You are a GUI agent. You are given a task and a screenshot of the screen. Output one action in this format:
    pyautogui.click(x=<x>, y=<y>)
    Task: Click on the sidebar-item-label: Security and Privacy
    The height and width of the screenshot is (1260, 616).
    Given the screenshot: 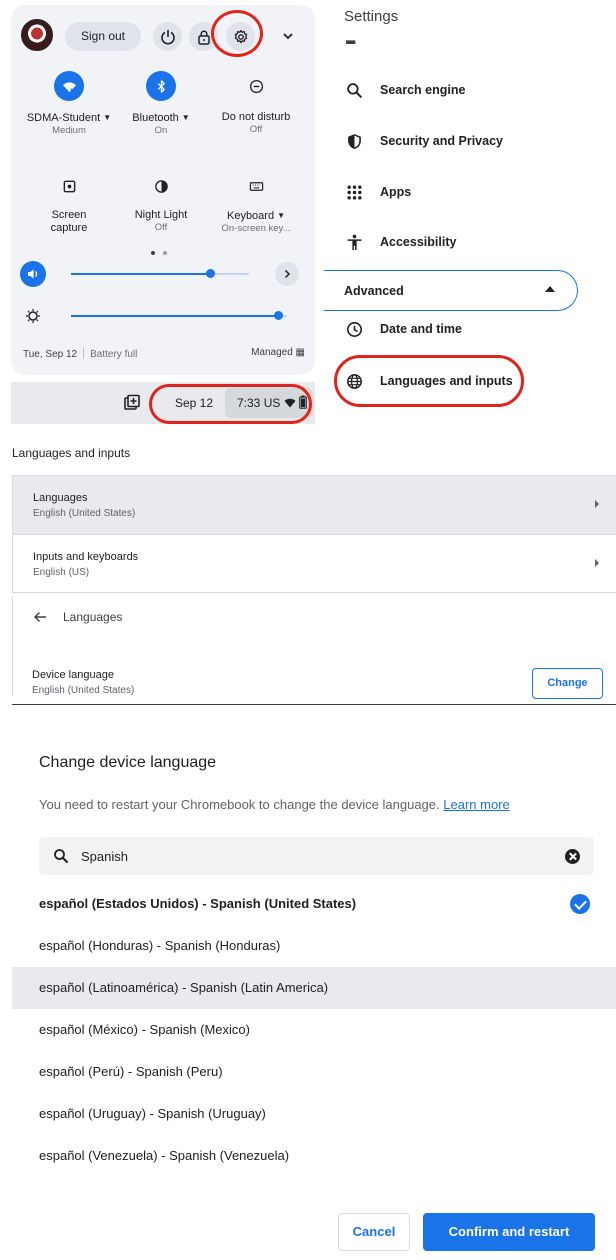 What is the action you would take?
    pyautogui.click(x=441, y=141)
    